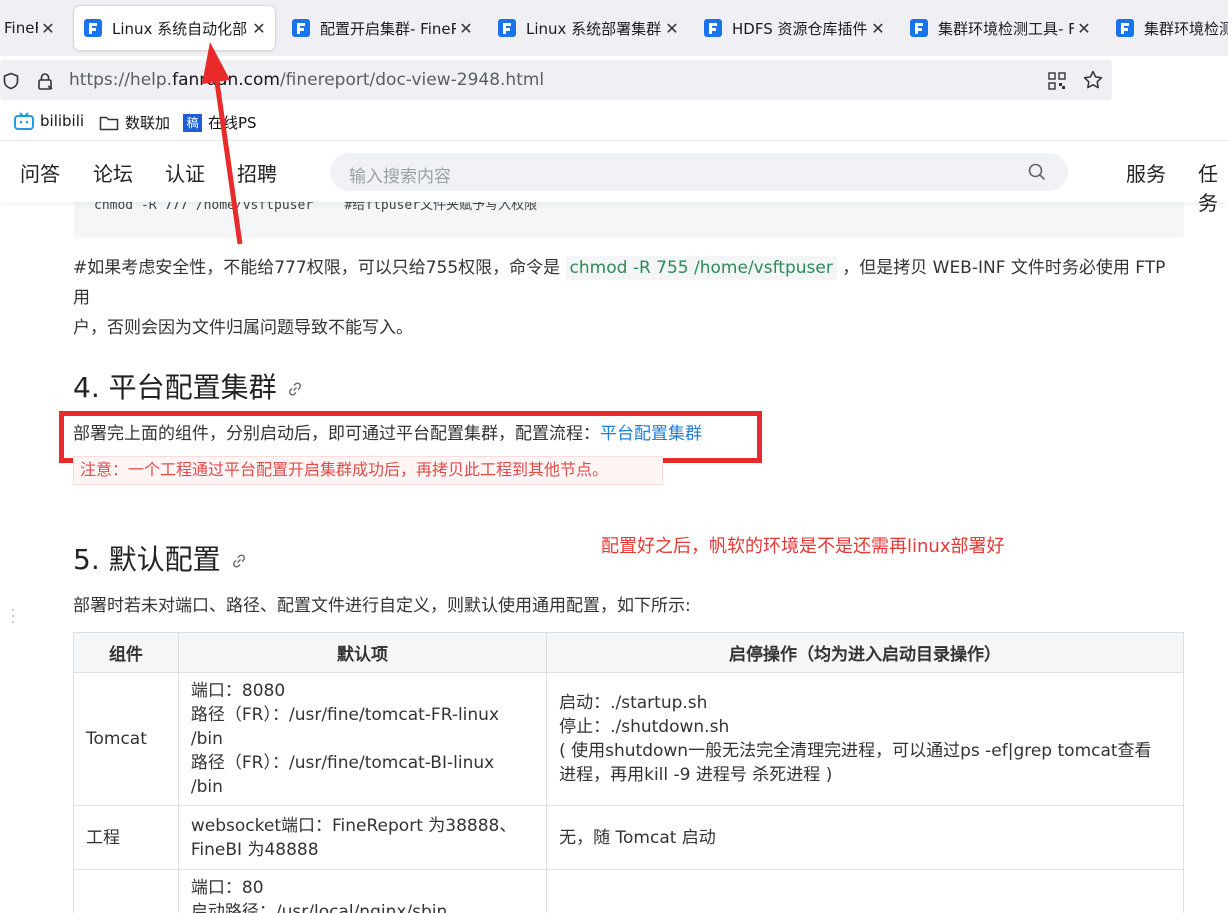 This screenshot has width=1228, height=913. What do you see at coordinates (319, 907) in the screenshot?
I see `cell-line: 启动路径：/usr/local/nginx/sbin` at bounding box center [319, 907].